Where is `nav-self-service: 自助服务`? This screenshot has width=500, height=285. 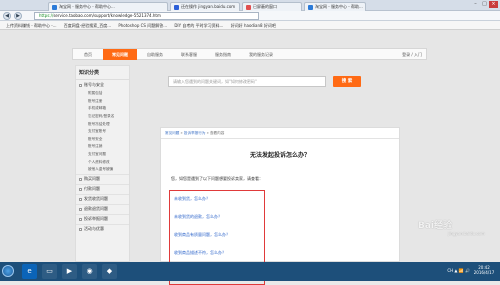 nav-self-service: 自助服务 is located at coordinates (155, 54).